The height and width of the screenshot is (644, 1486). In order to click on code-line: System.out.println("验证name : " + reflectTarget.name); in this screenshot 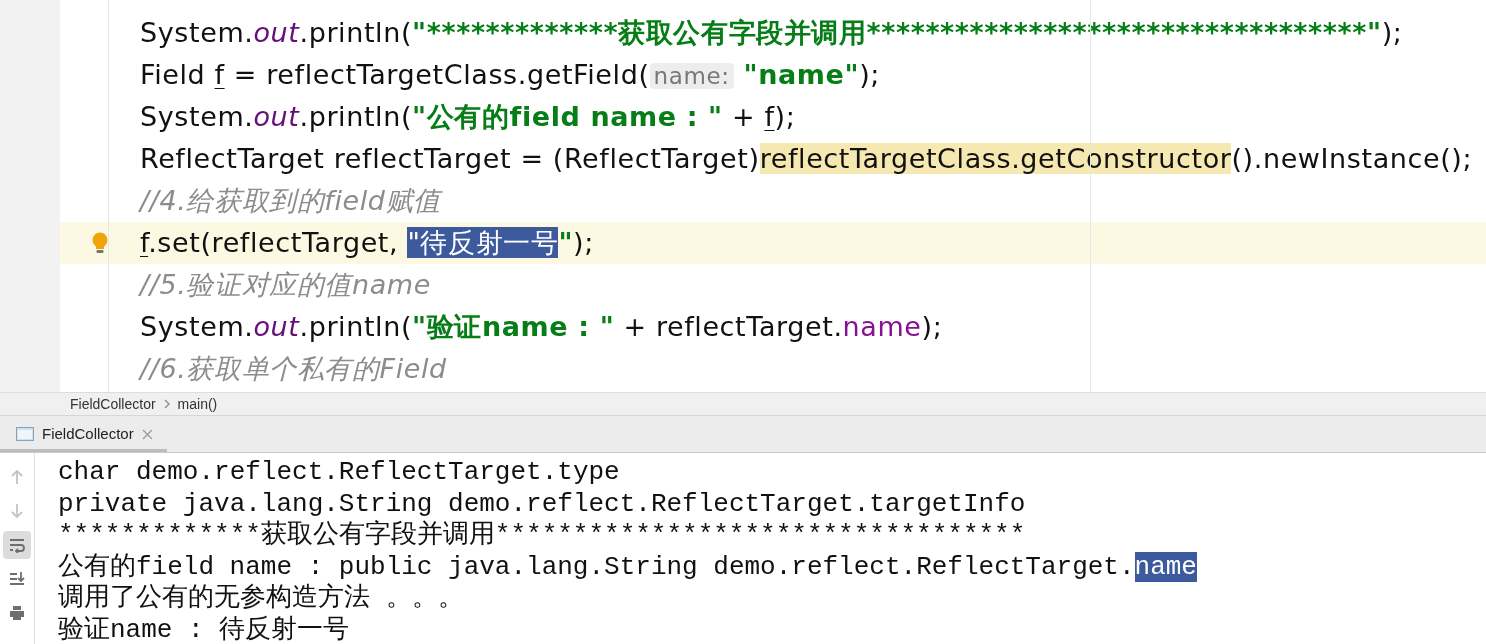, I will do `click(541, 327)`.